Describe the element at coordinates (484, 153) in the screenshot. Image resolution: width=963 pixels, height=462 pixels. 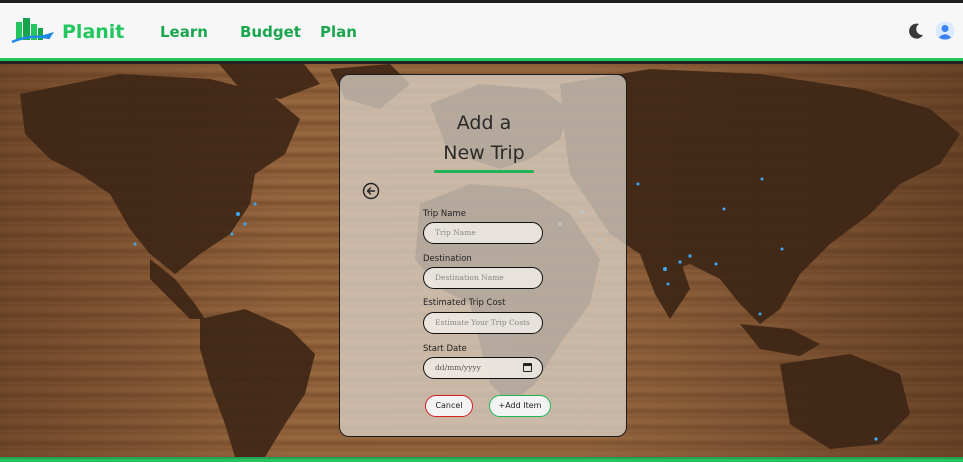
I see `title-line-2: New Trip` at that location.